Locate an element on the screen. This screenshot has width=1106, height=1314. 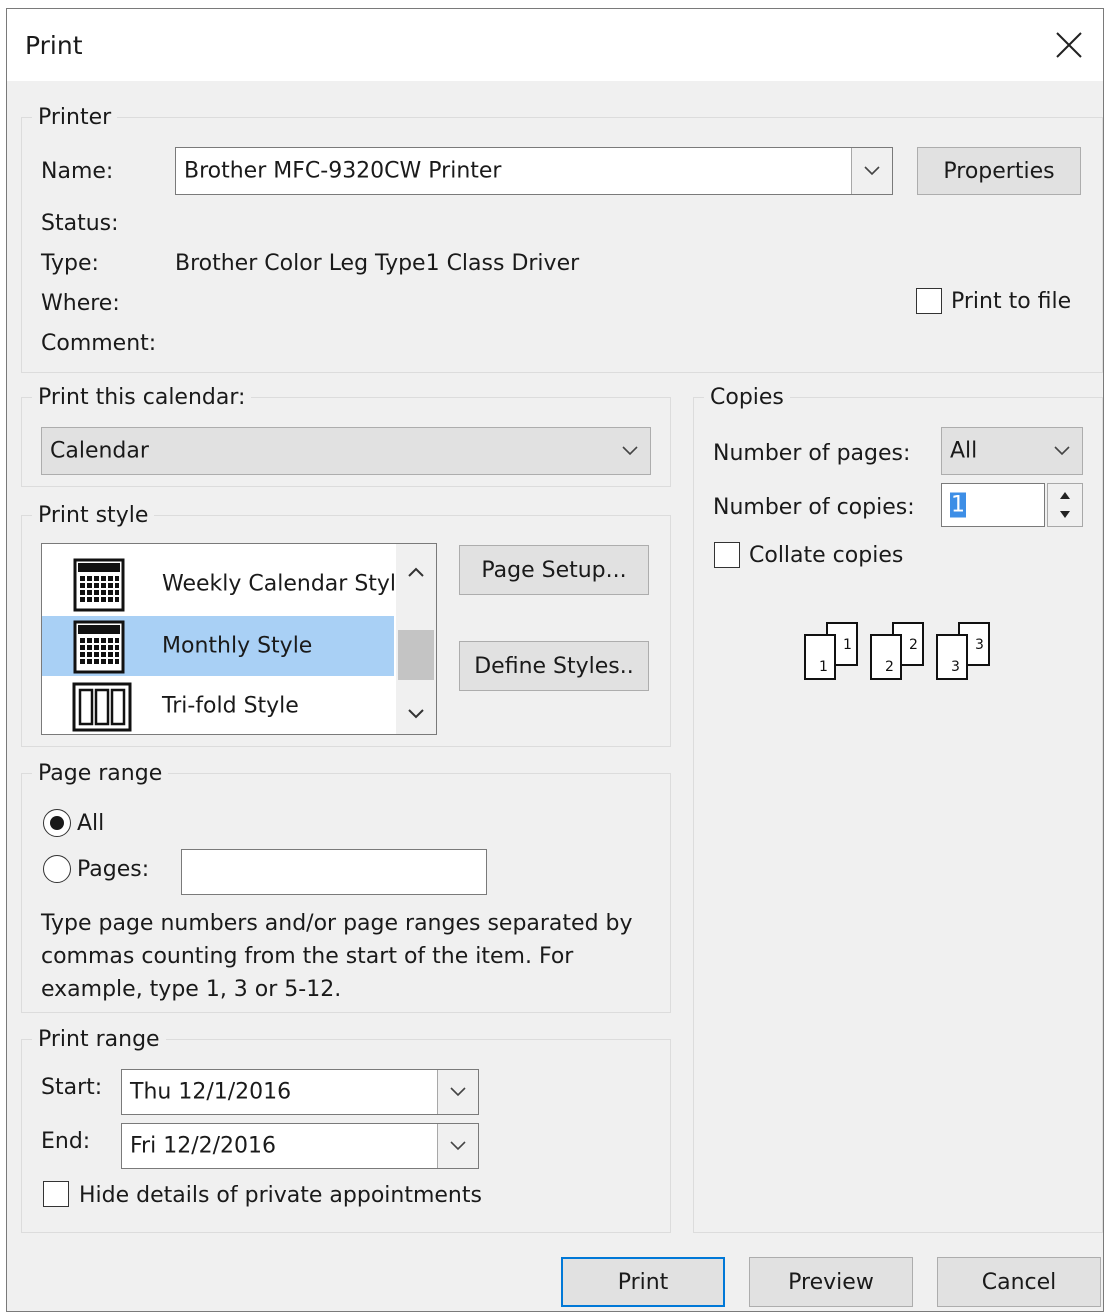
print-range-group-label: Print range is located at coordinates (99, 1039).